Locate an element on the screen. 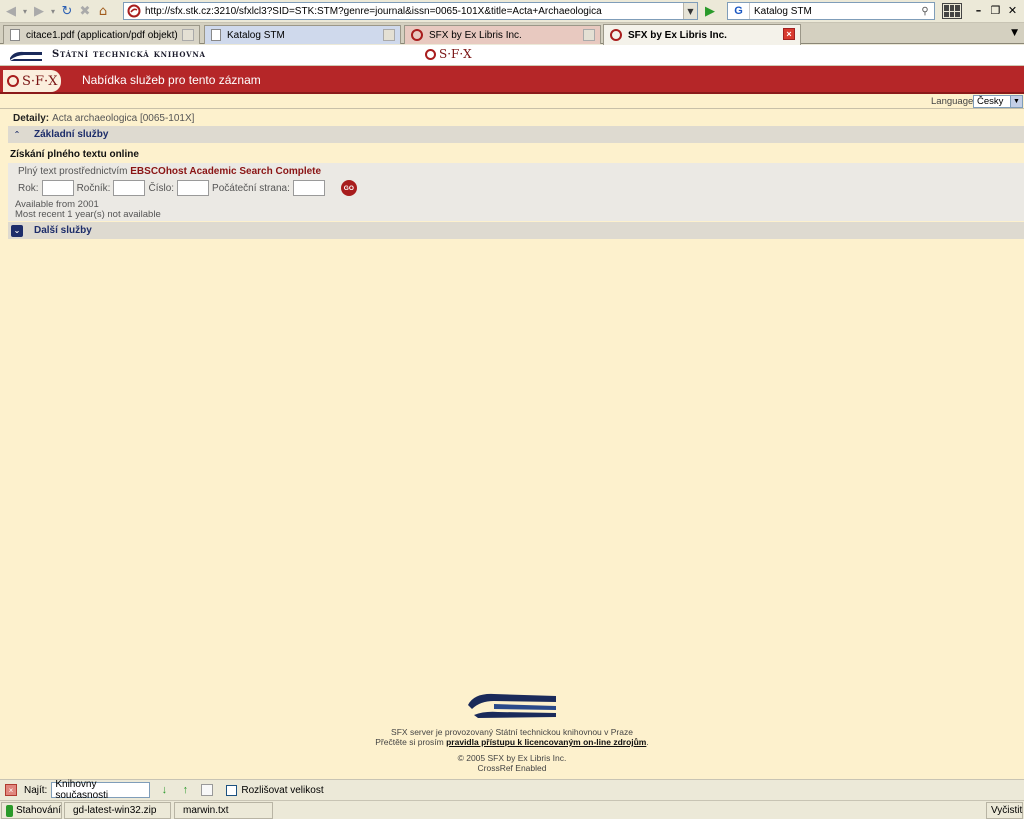  find-label: Najít: is located at coordinates (36, 790).